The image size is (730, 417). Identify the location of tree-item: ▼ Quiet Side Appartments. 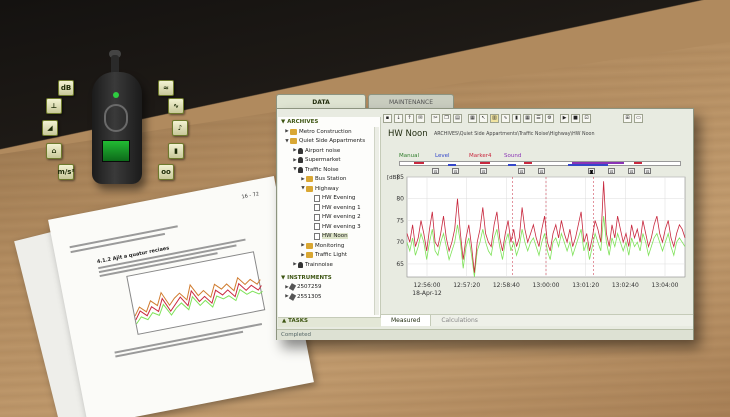
(329, 142).